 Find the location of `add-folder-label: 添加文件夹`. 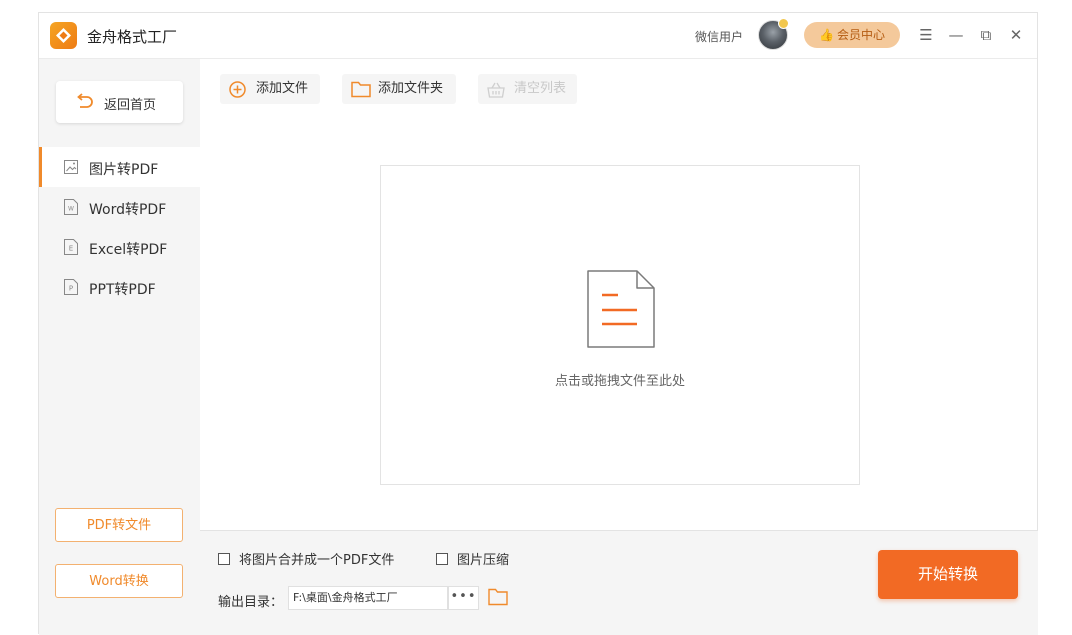

add-folder-label: 添加文件夹 is located at coordinates (411, 88).